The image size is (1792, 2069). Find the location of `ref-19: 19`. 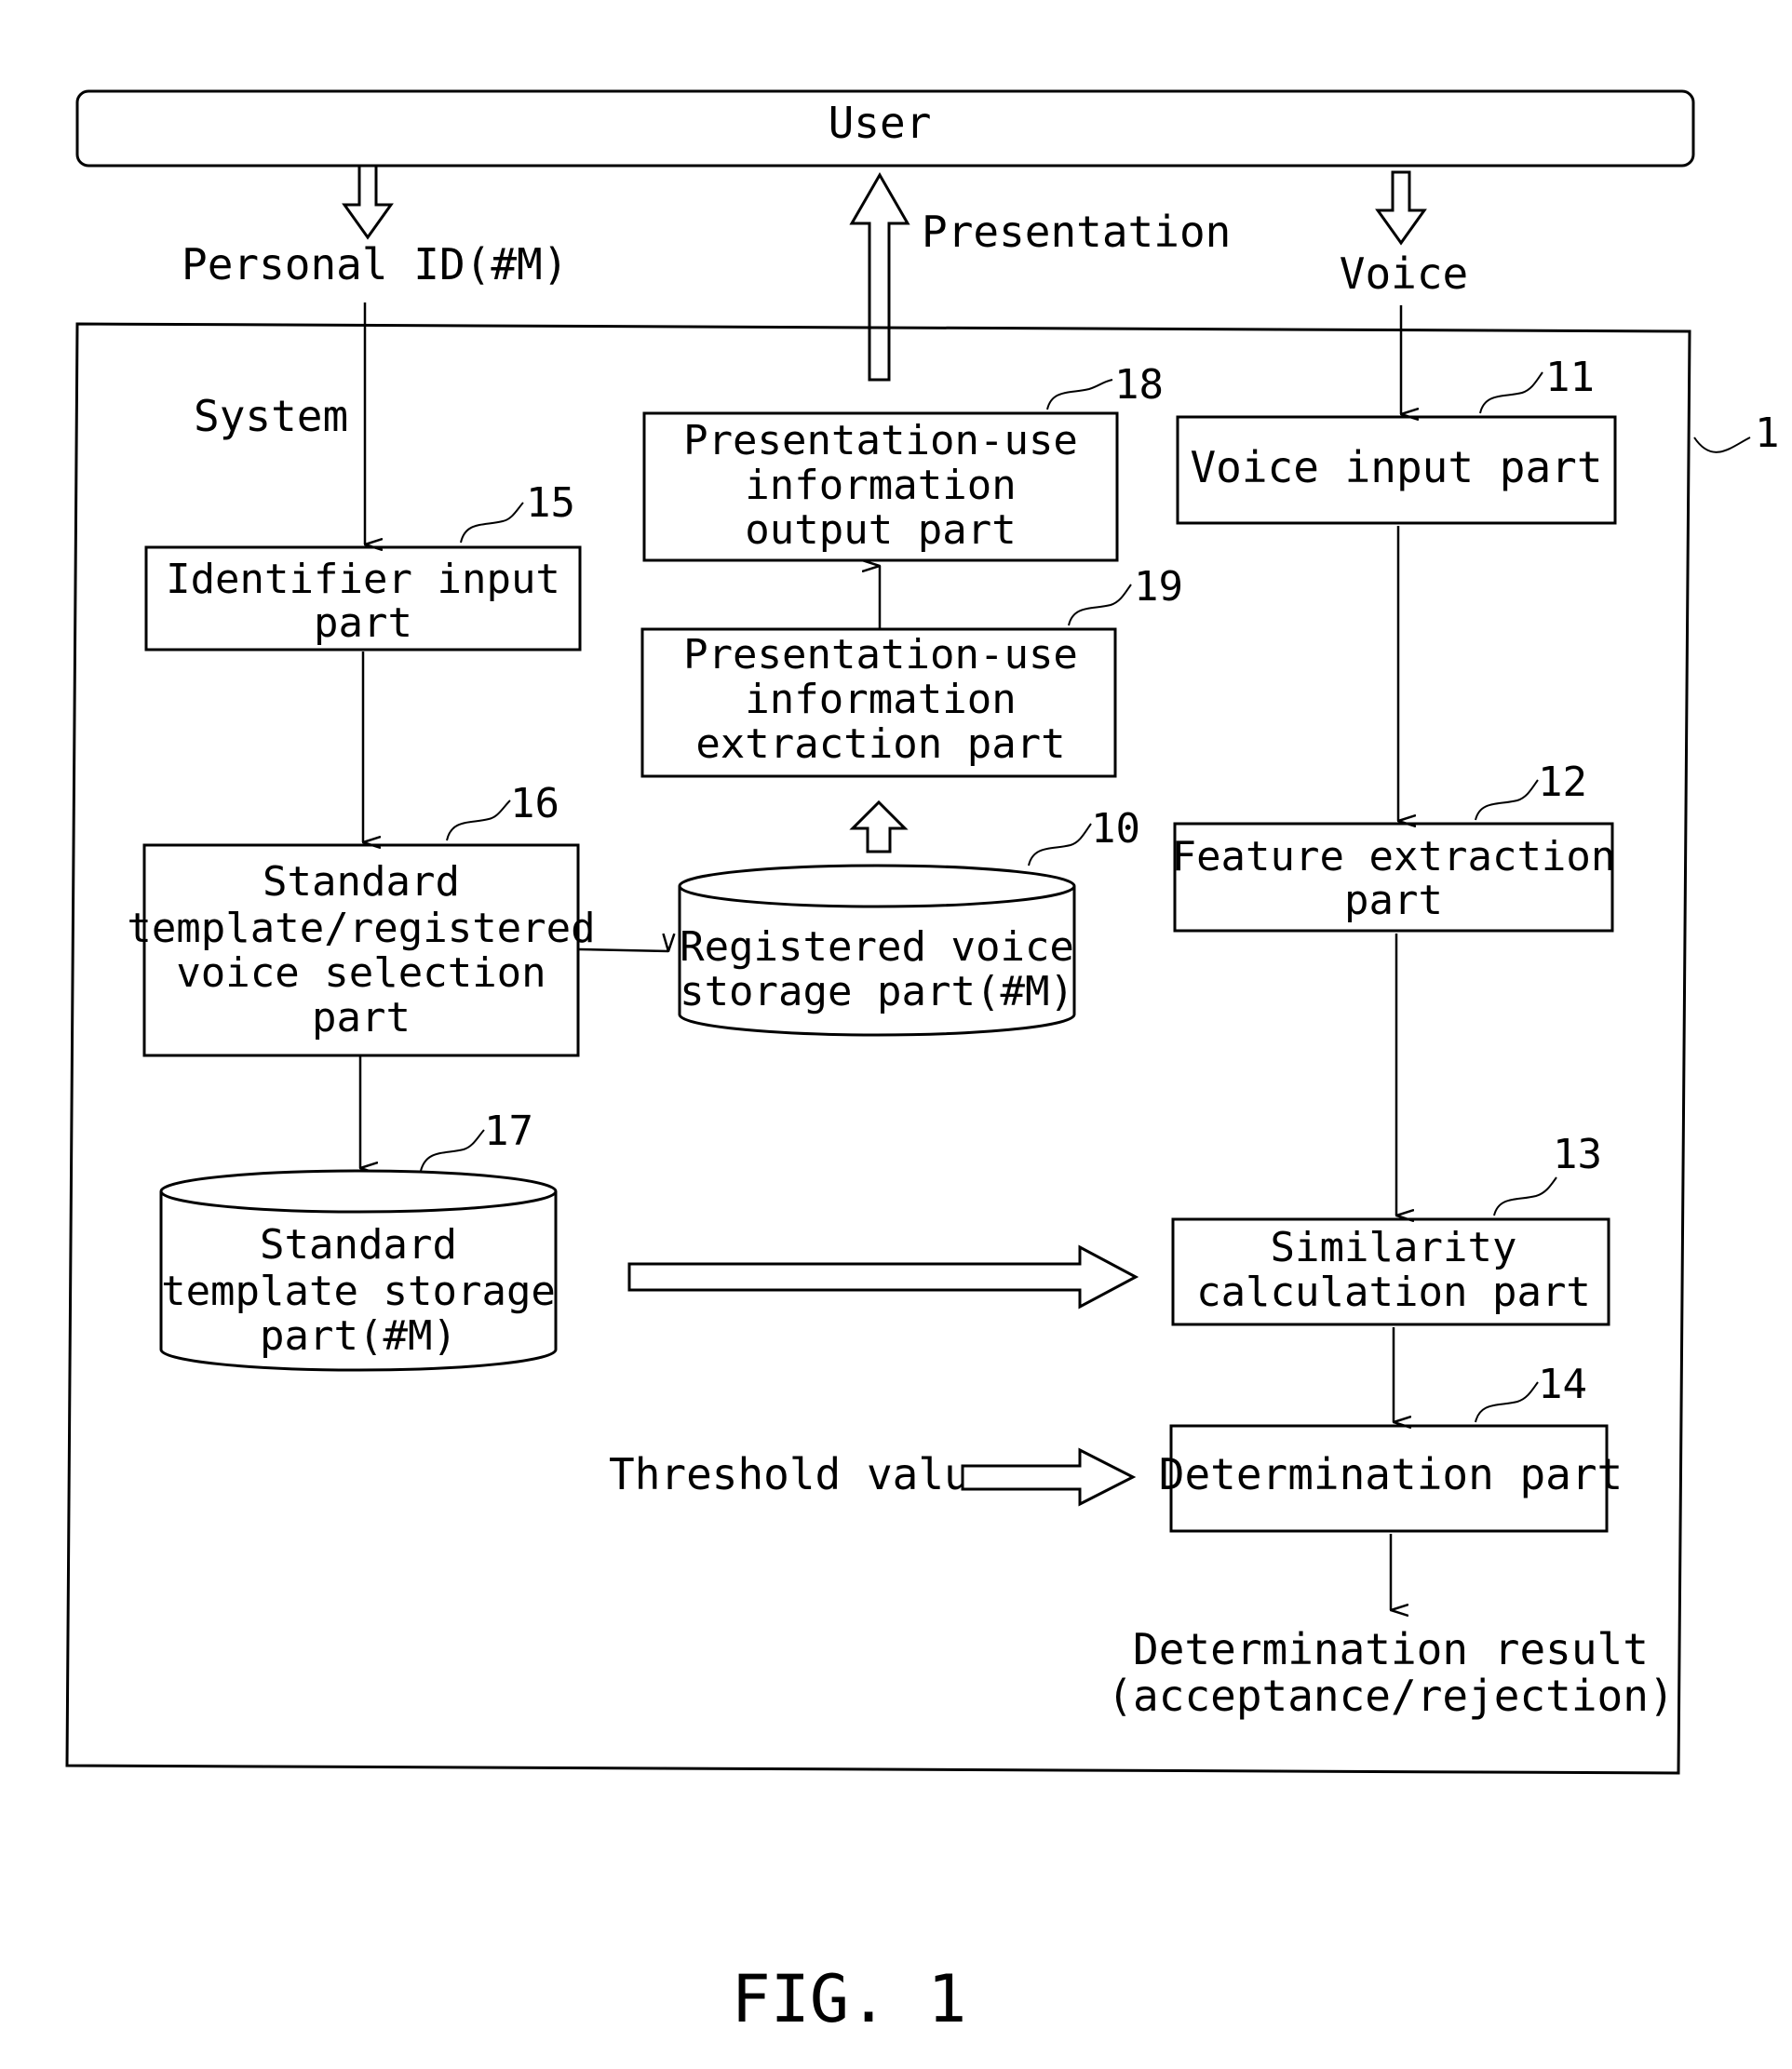

ref-19: 19 is located at coordinates (1158, 587).